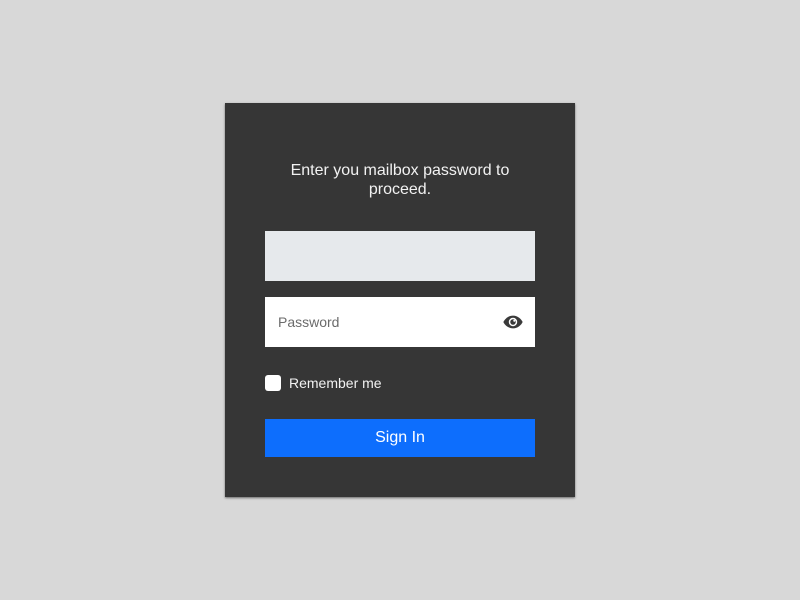  What do you see at coordinates (400, 256) in the screenshot?
I see `email-field` at bounding box center [400, 256].